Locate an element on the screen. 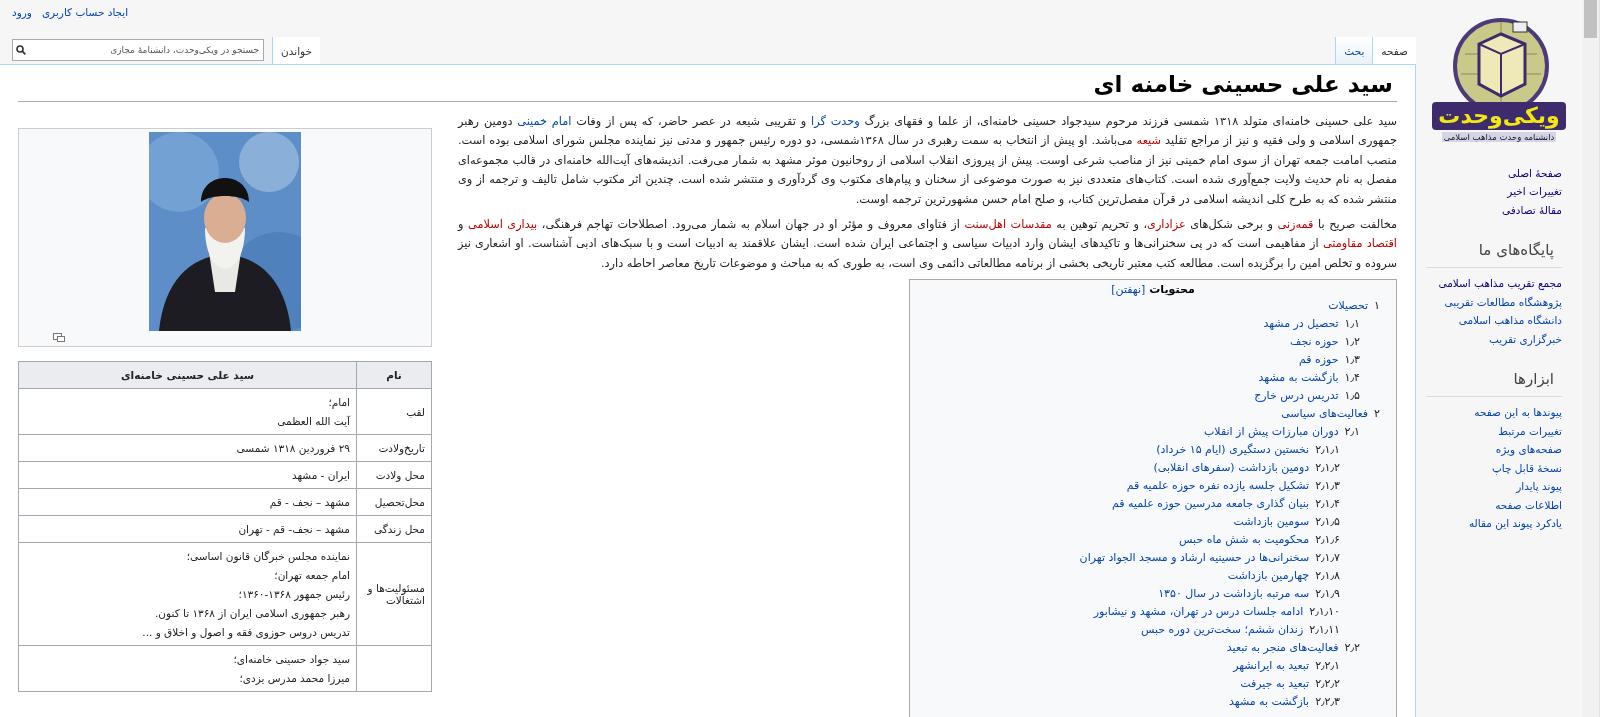  toc-link: ۲٫۲ فعالیت‌های منجر به تبعید is located at coordinates (1293, 648).